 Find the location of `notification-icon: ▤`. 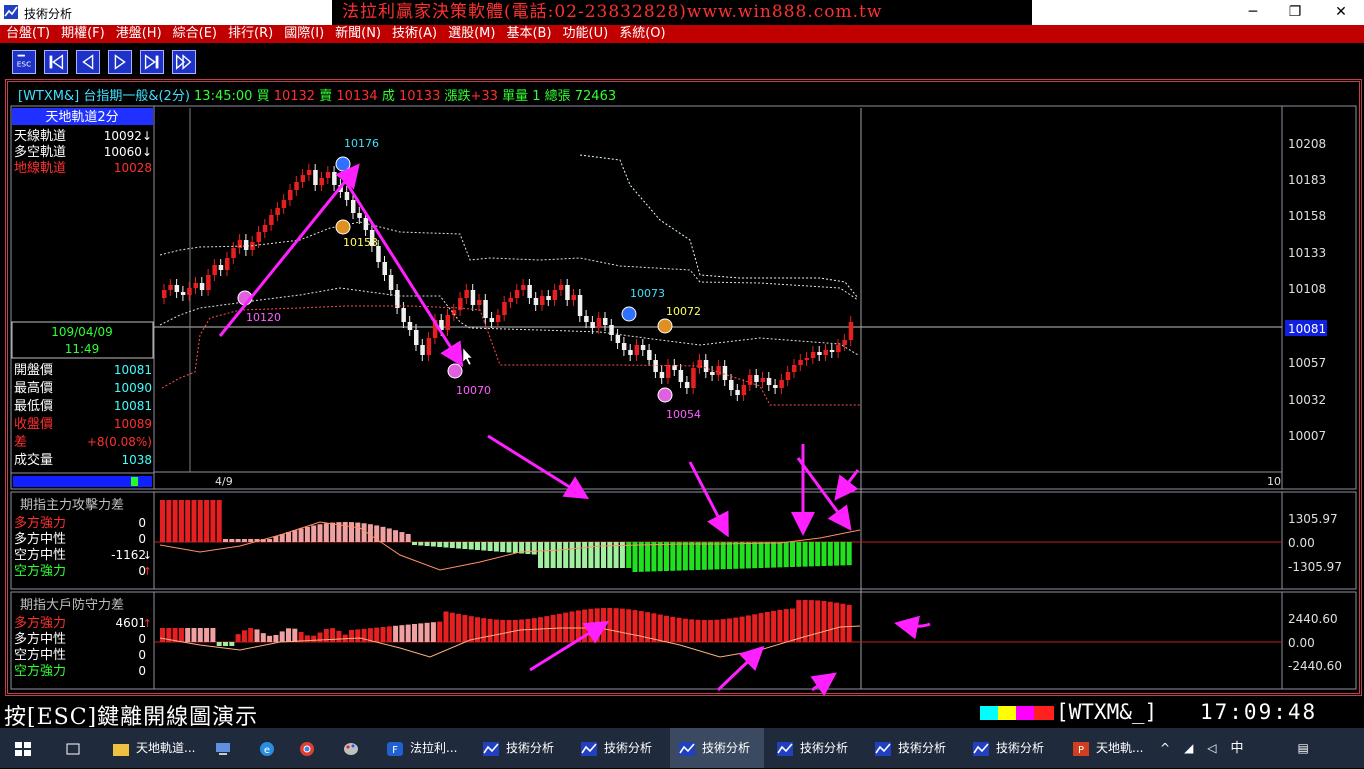

notification-icon: ▤ is located at coordinates (1303, 748).